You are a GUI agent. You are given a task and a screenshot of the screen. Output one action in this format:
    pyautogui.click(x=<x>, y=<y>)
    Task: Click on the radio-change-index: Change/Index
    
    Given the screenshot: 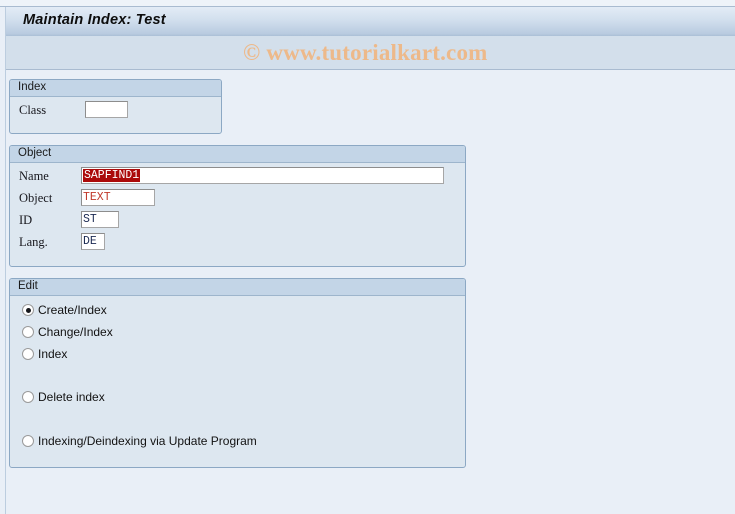 What is the action you would take?
    pyautogui.click(x=67, y=332)
    